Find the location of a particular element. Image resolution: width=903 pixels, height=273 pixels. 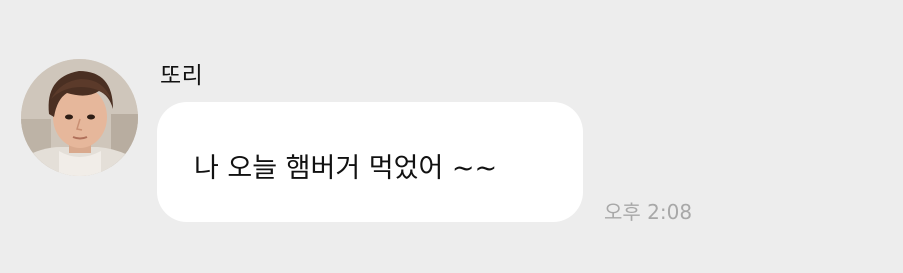

sender-name: 또리 is located at coordinates (182, 76).